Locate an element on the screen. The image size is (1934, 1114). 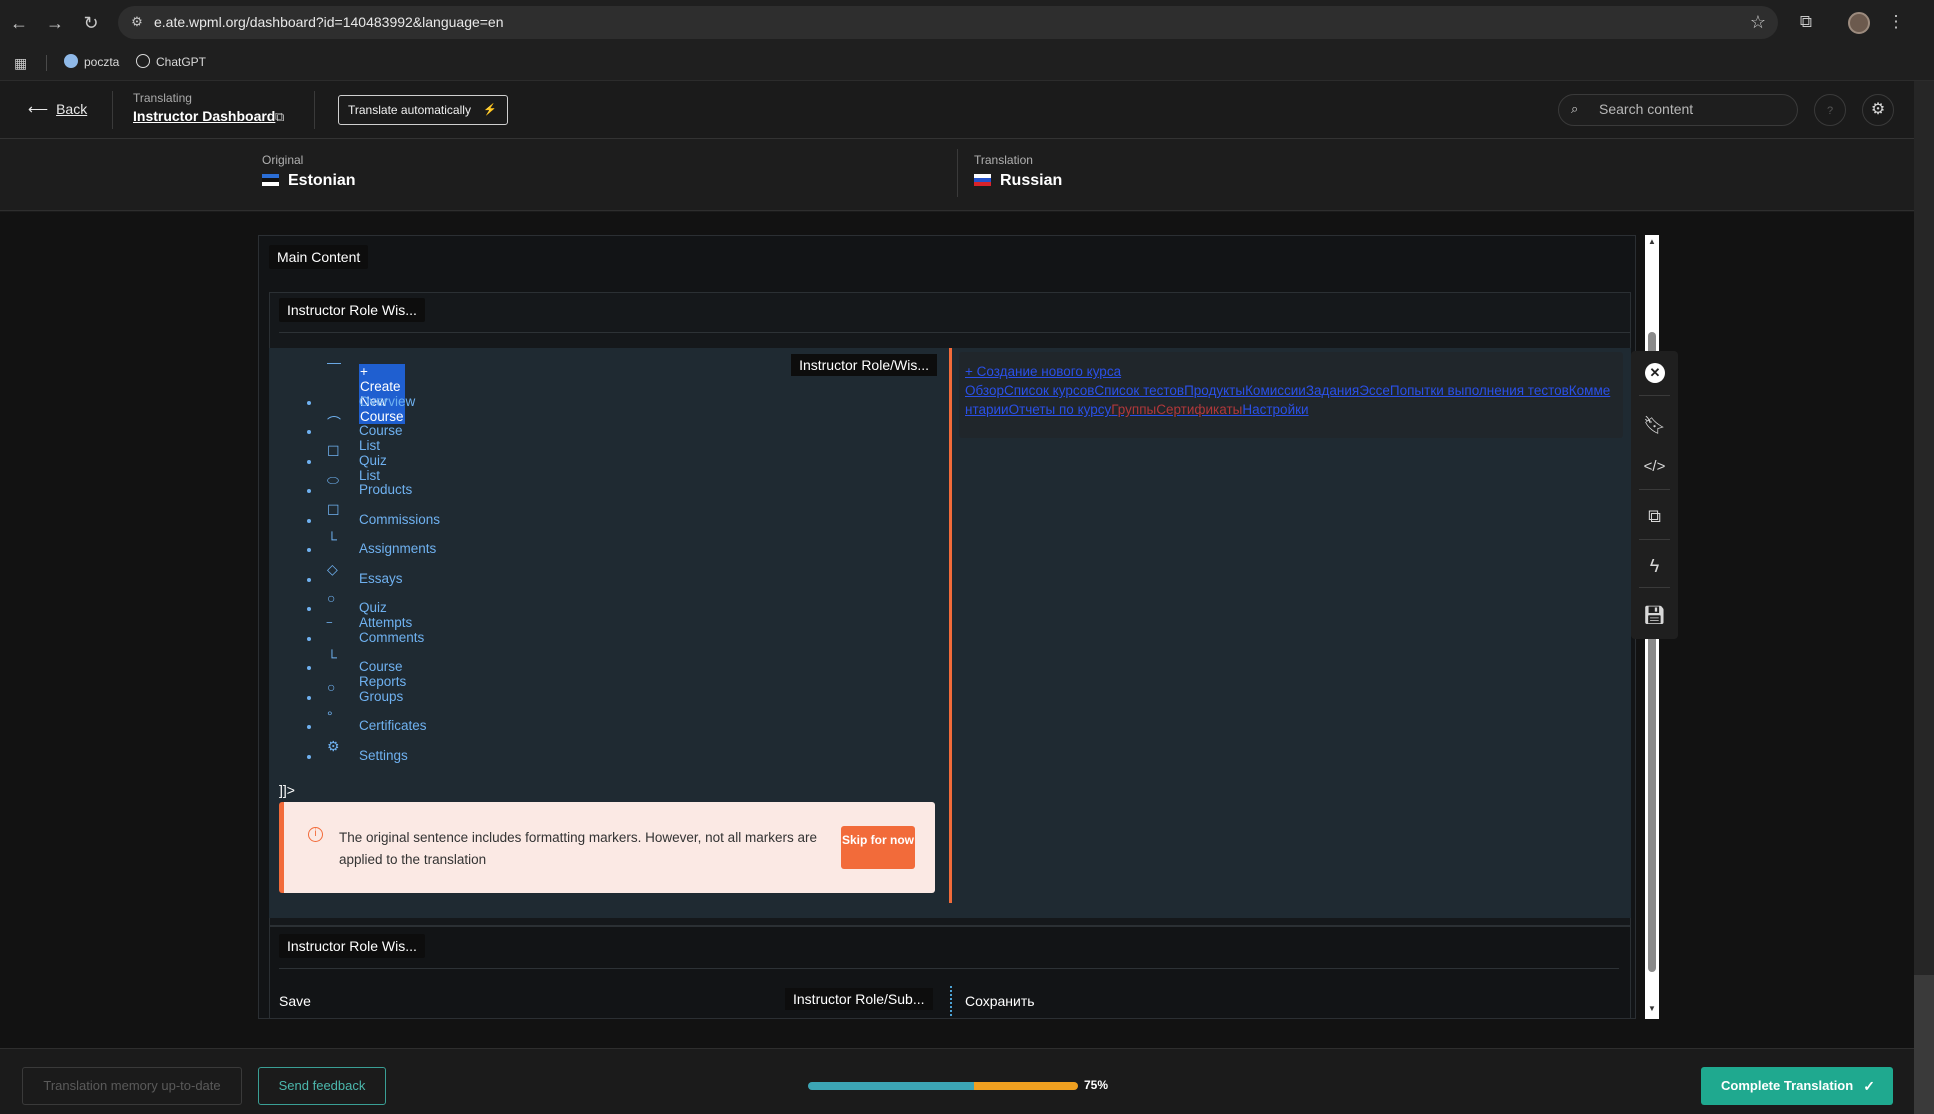
menu-item-label: Overview is located at coordinates (387, 401).